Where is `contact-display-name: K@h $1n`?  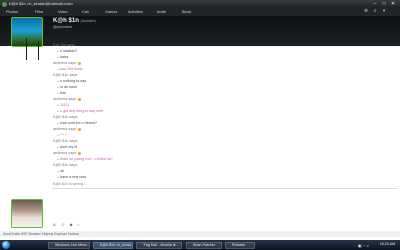
contact-display-name: K@h $1n is located at coordinates (66, 21).